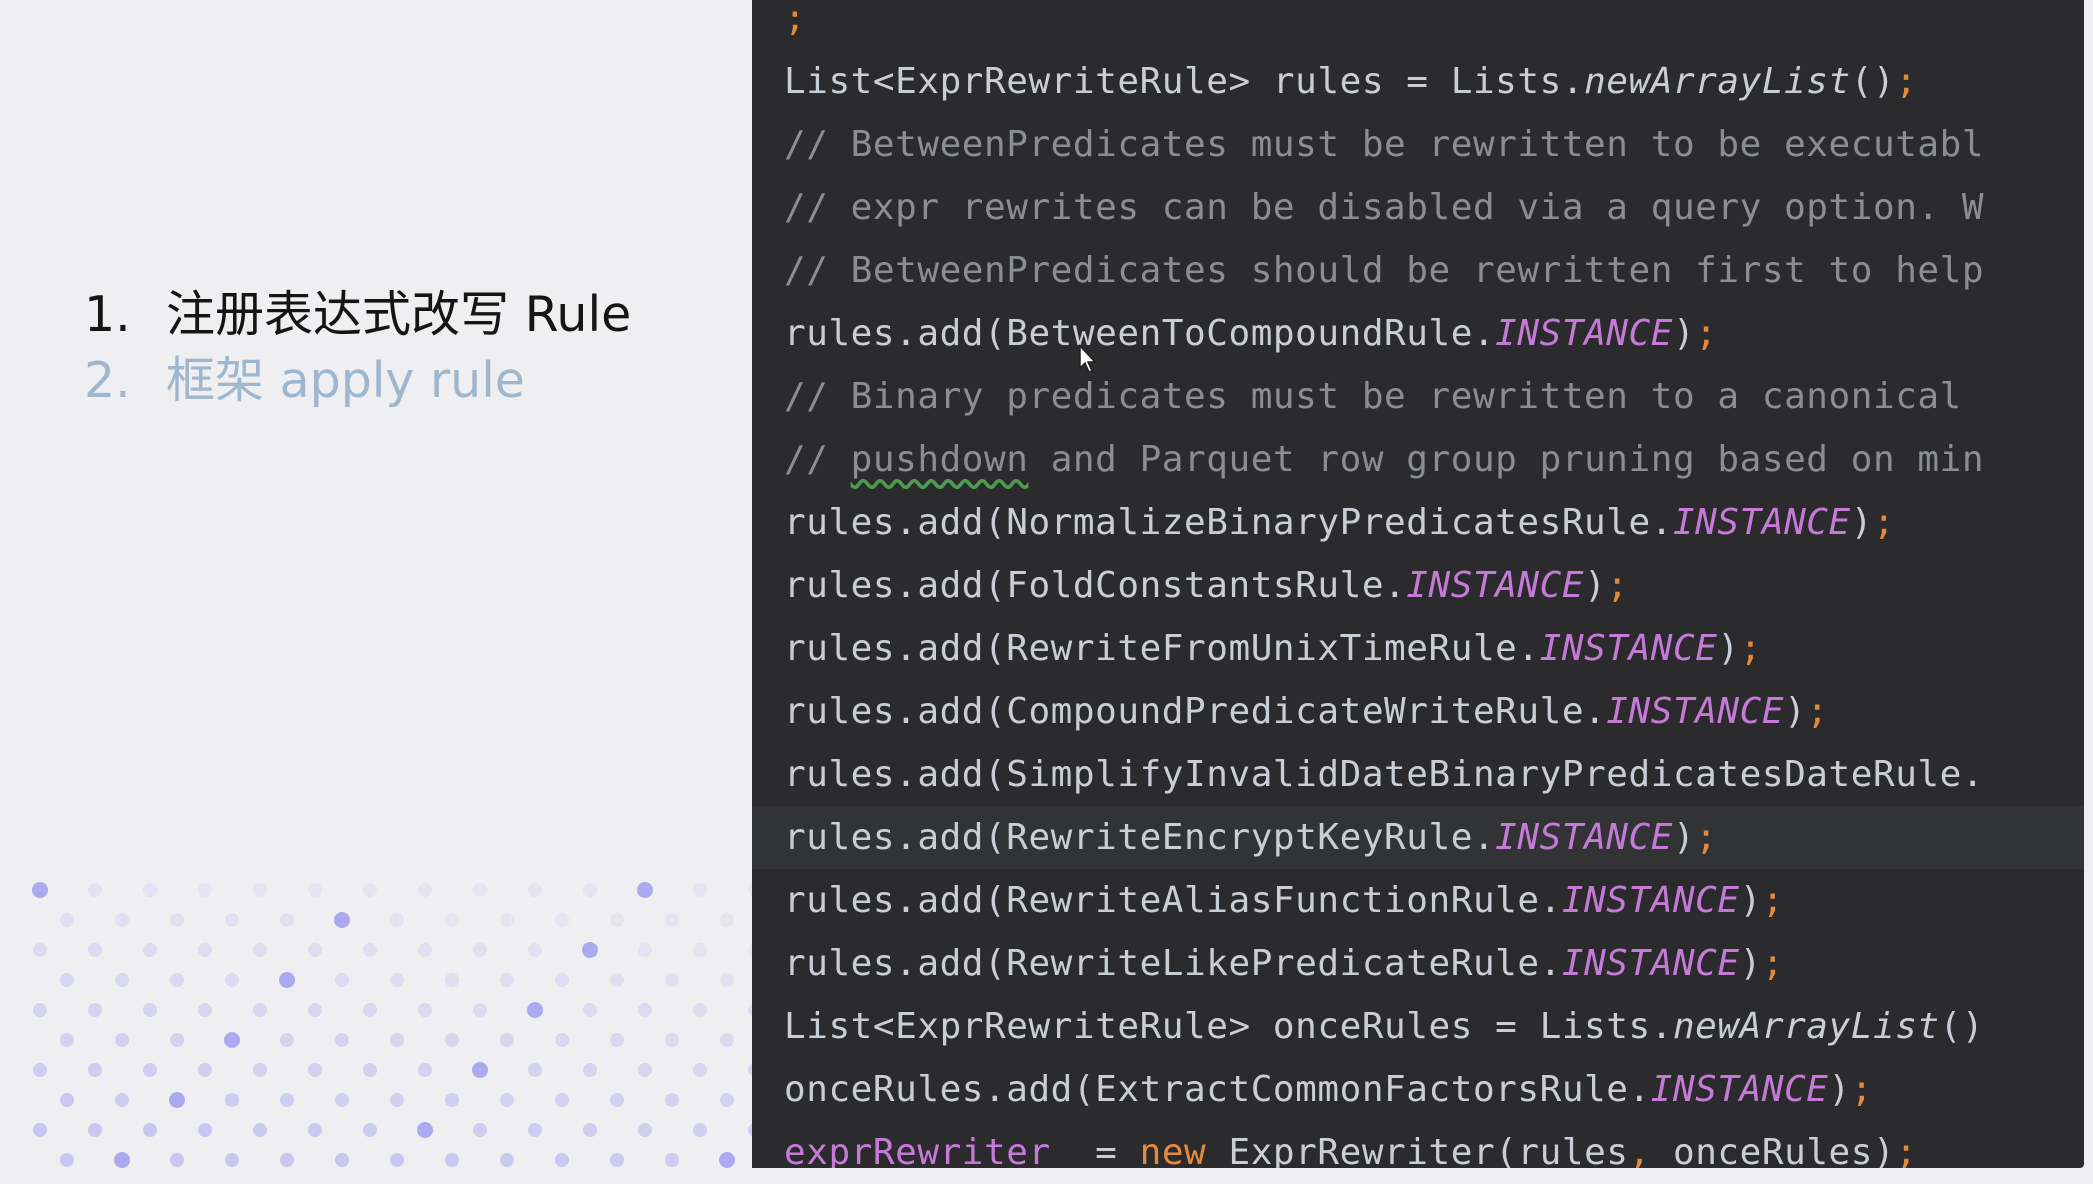 The width and height of the screenshot is (2093, 1184). What do you see at coordinates (1773, 900) in the screenshot?
I see `code-token: ;` at bounding box center [1773, 900].